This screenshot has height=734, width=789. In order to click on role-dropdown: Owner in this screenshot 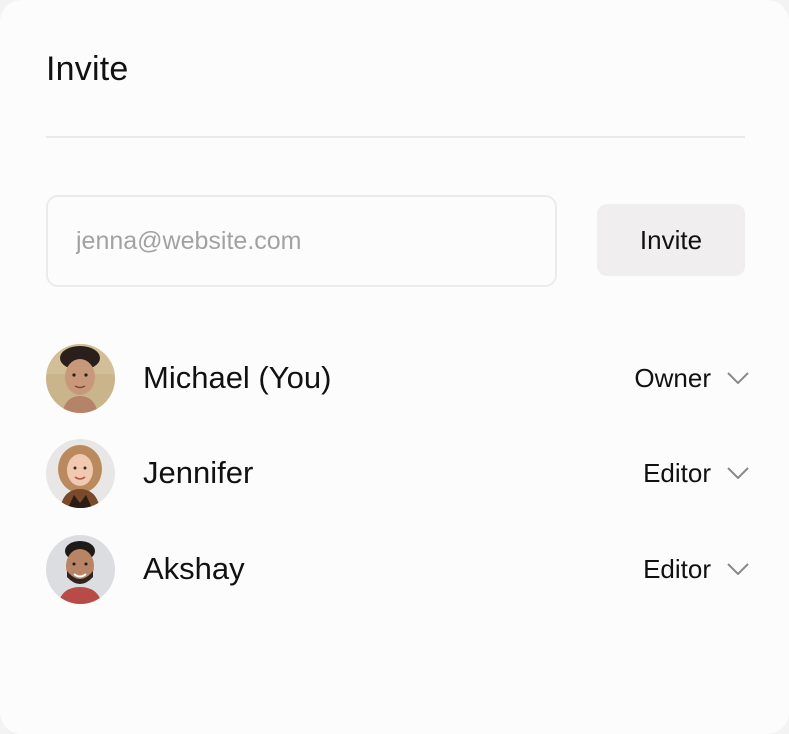, I will do `click(691, 378)`.